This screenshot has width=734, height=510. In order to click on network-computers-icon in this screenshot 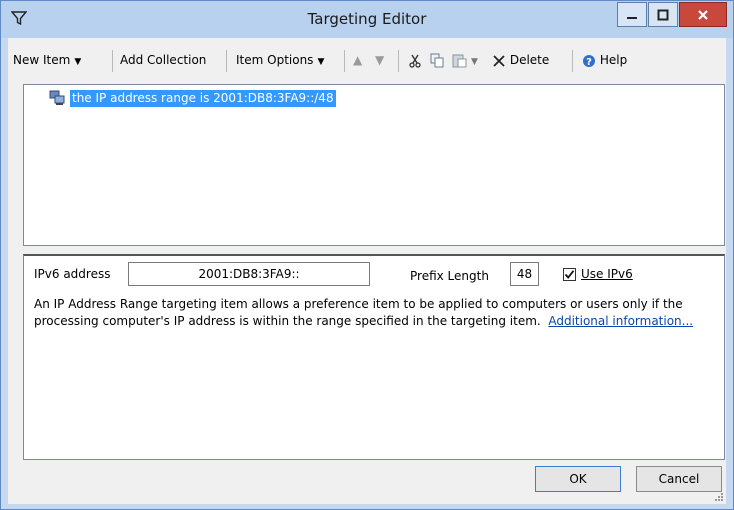, I will do `click(57, 97)`.